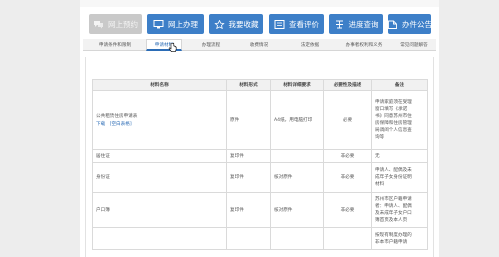 The image size is (499, 257). What do you see at coordinates (219, 24) in the screenshot?
I see `star-icon` at bounding box center [219, 24].